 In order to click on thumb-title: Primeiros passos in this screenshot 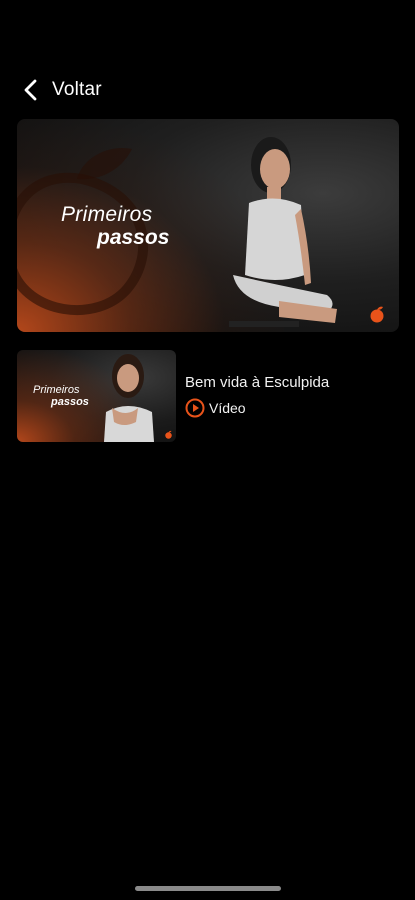, I will do `click(61, 396)`.